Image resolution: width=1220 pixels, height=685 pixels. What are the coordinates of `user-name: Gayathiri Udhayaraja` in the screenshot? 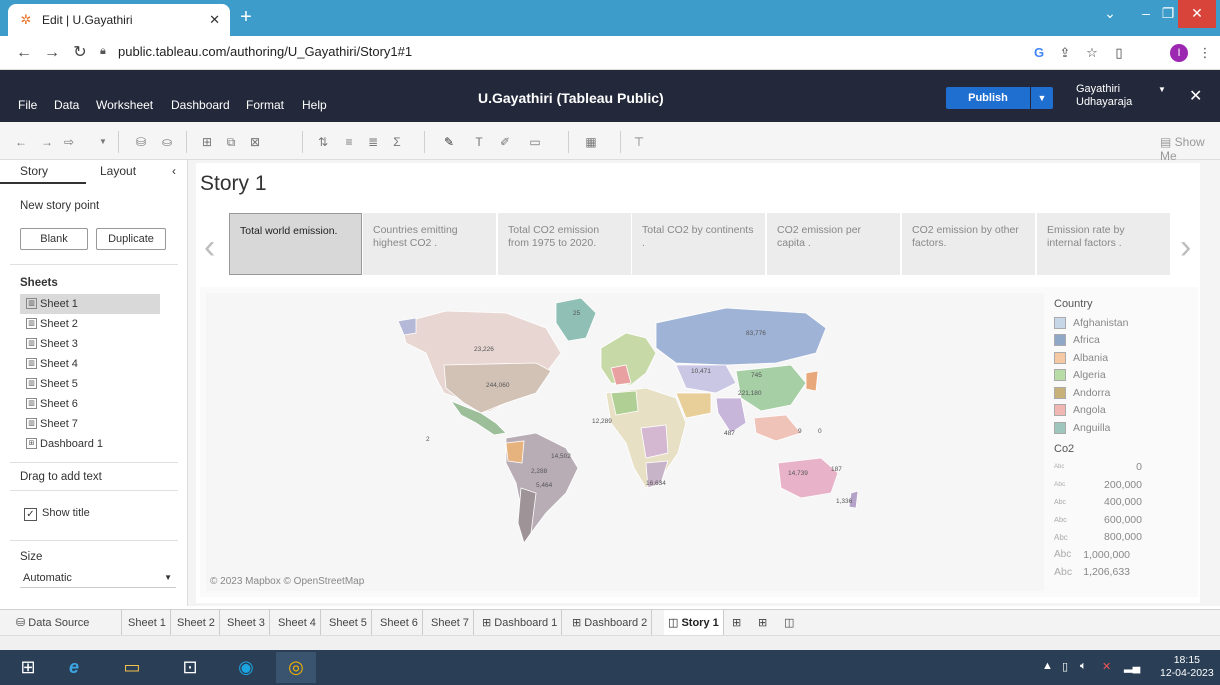 It's located at (1104, 96).